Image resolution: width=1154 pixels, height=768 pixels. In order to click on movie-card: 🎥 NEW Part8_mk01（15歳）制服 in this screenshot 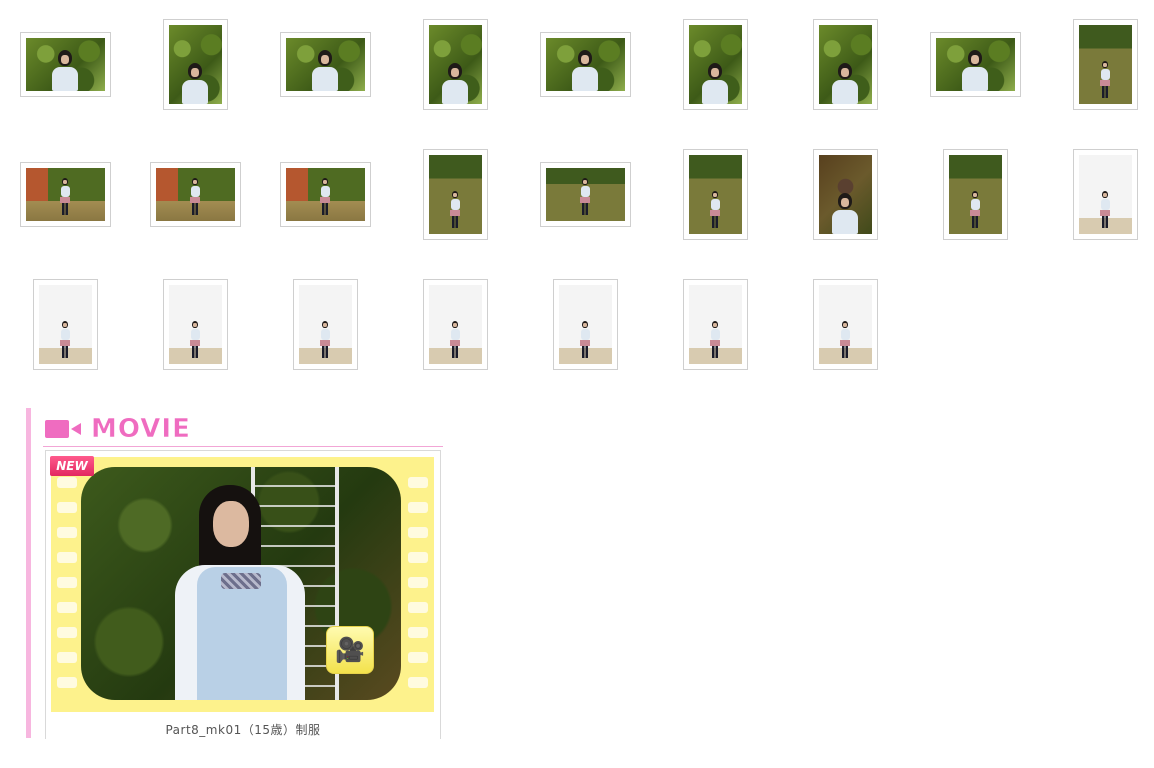, I will do `click(243, 594)`.